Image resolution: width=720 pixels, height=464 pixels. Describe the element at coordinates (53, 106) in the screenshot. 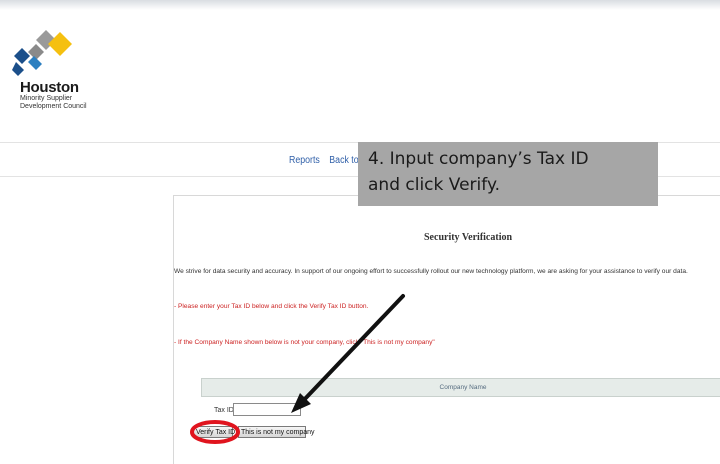

I see `logo-subtitle-2: Development Council` at that location.